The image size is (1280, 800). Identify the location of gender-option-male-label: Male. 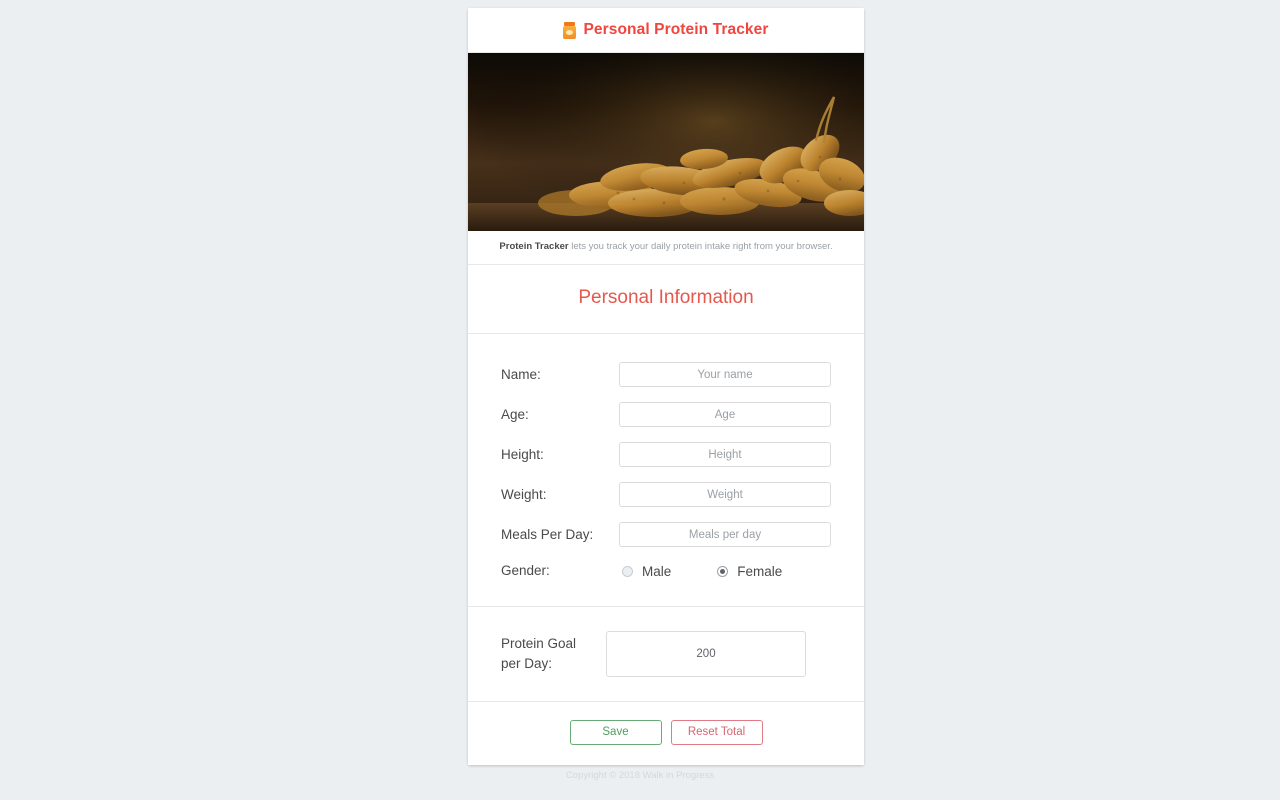
(657, 571).